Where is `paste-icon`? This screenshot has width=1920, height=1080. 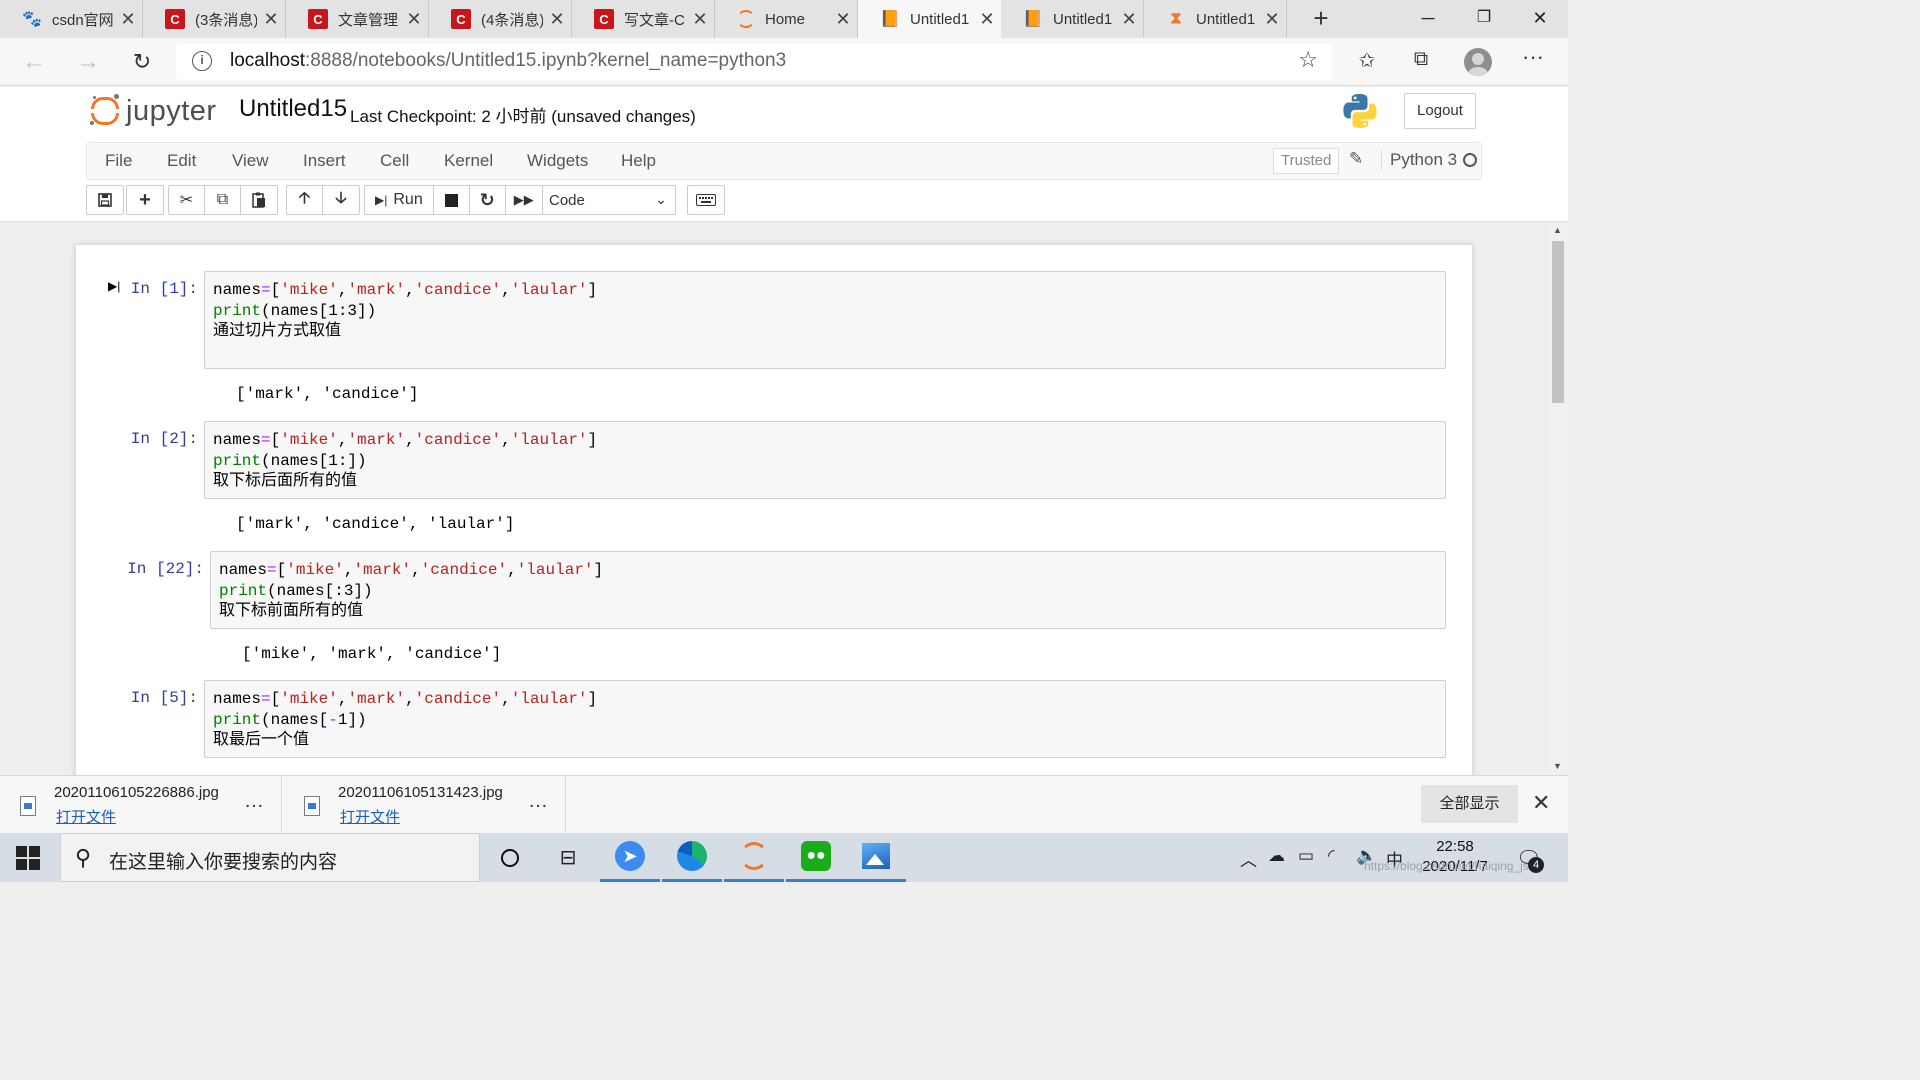
paste-icon is located at coordinates (259, 200).